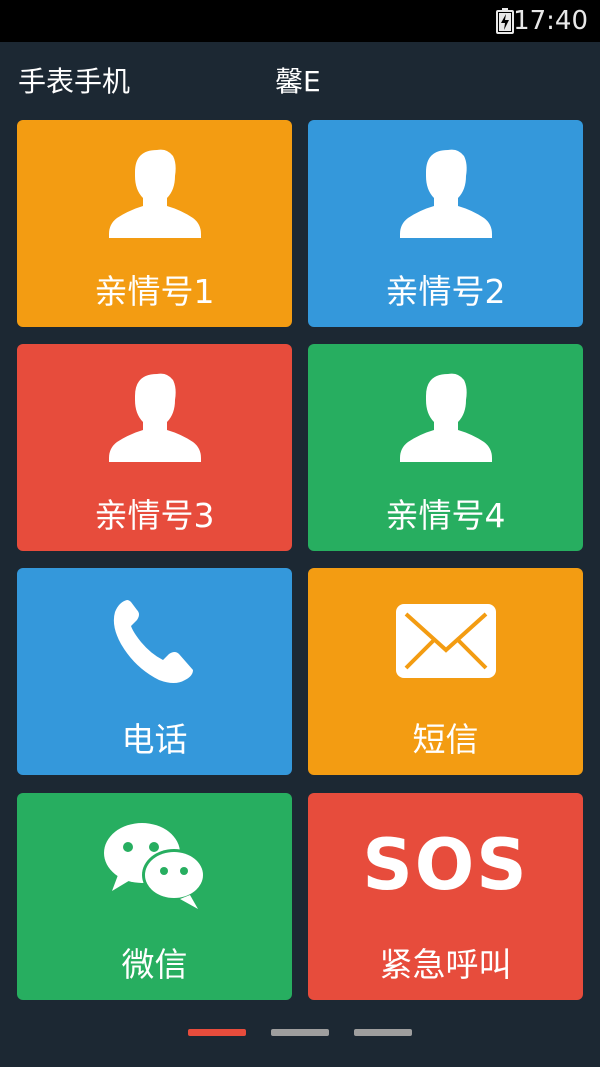 The width and height of the screenshot is (600, 1067). What do you see at coordinates (445, 739) in the screenshot?
I see `tile-label: 短信` at bounding box center [445, 739].